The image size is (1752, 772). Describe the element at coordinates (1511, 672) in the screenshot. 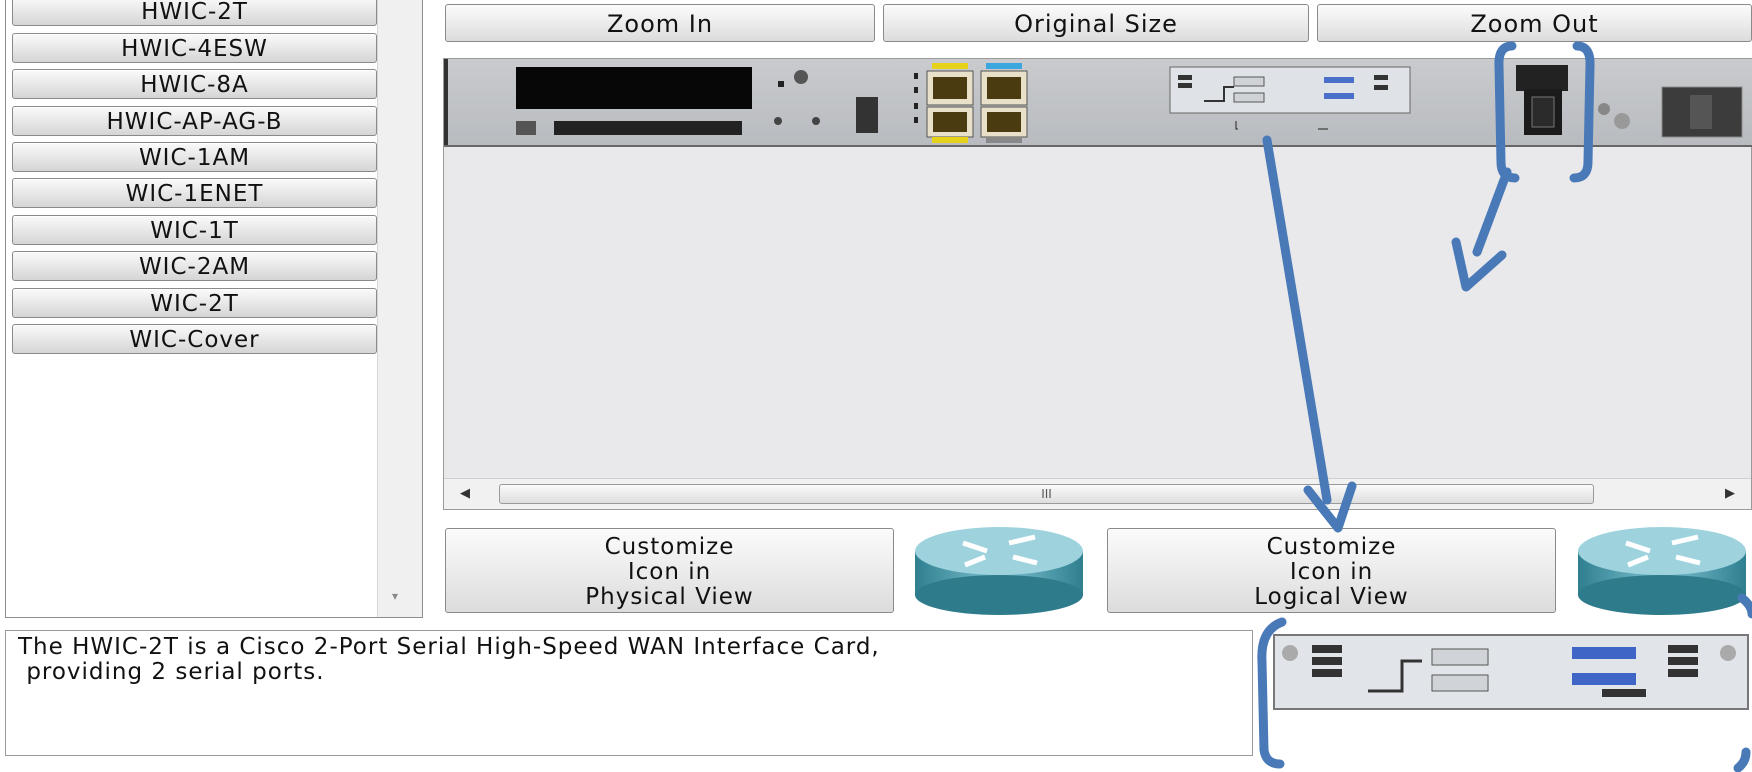

I see `hwic-2t-module-image` at that location.